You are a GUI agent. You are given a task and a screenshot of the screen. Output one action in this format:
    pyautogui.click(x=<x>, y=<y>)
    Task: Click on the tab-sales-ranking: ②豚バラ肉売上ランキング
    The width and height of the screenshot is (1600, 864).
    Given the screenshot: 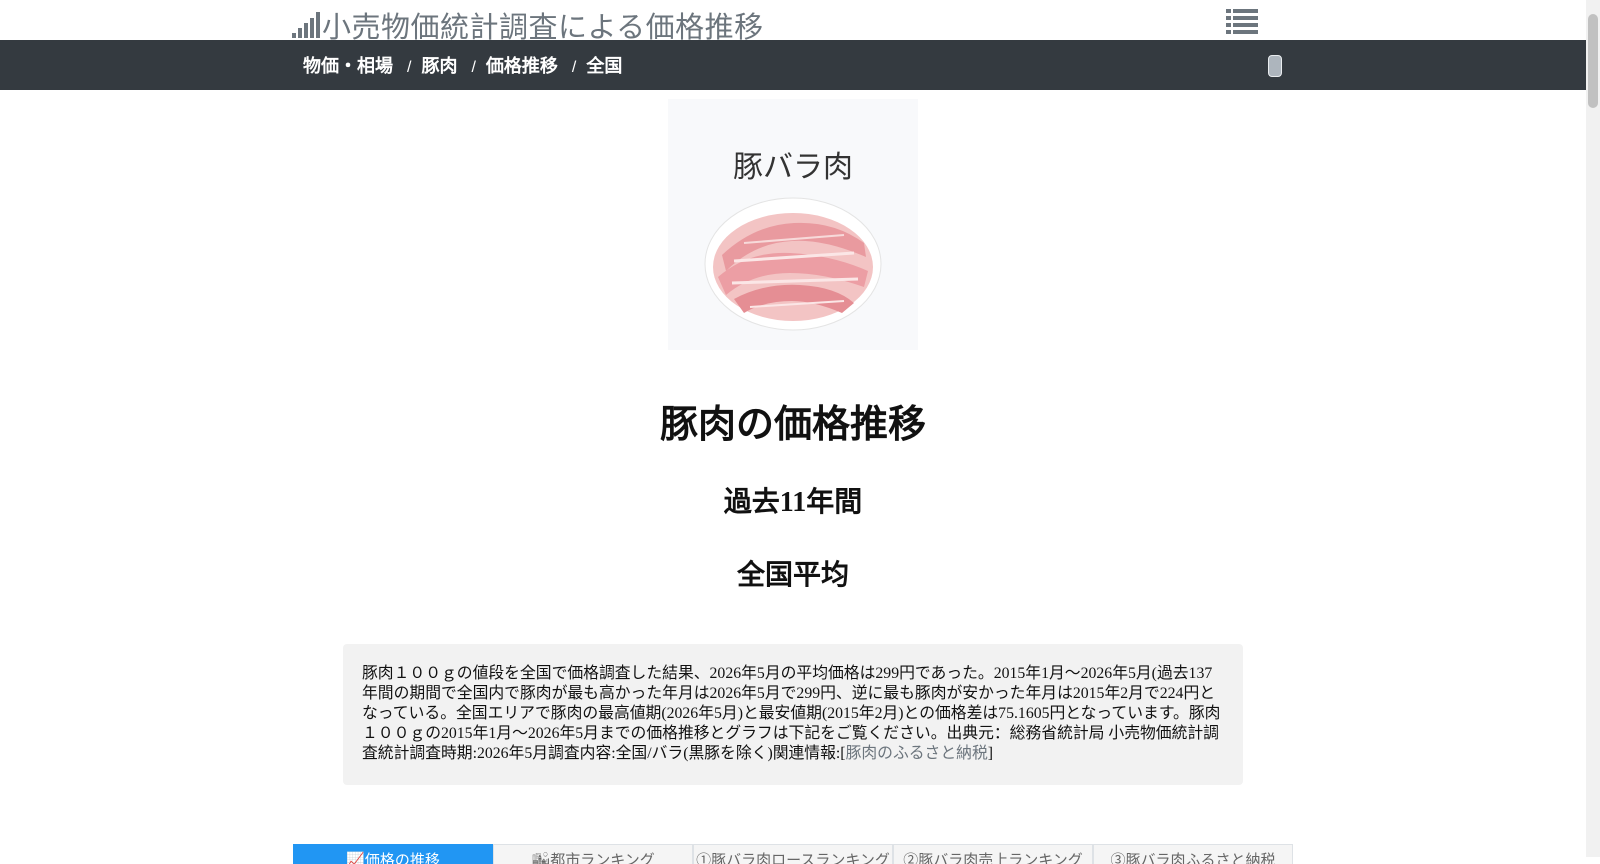 What is the action you would take?
    pyautogui.click(x=993, y=854)
    